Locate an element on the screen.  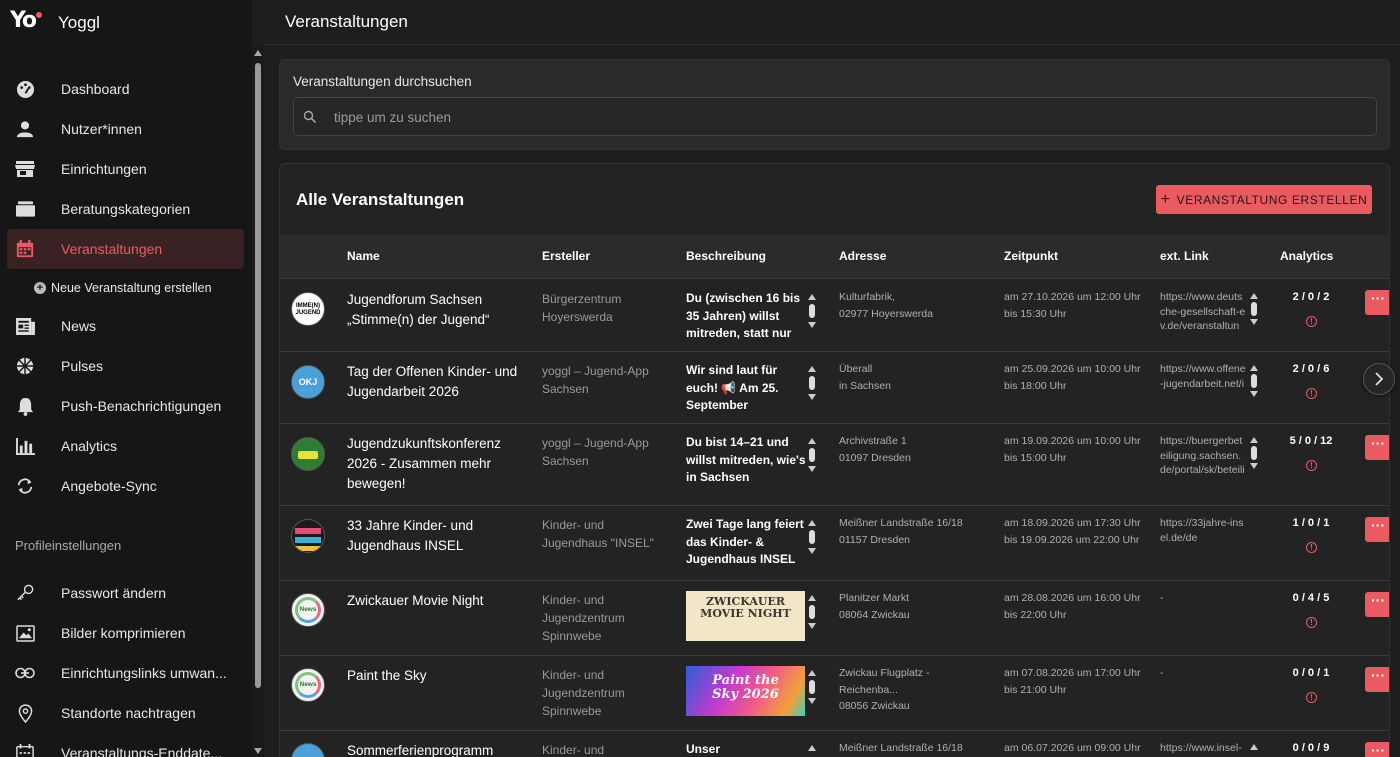
event-avatar: IMME(N) JUGEND is located at coordinates (308, 309).